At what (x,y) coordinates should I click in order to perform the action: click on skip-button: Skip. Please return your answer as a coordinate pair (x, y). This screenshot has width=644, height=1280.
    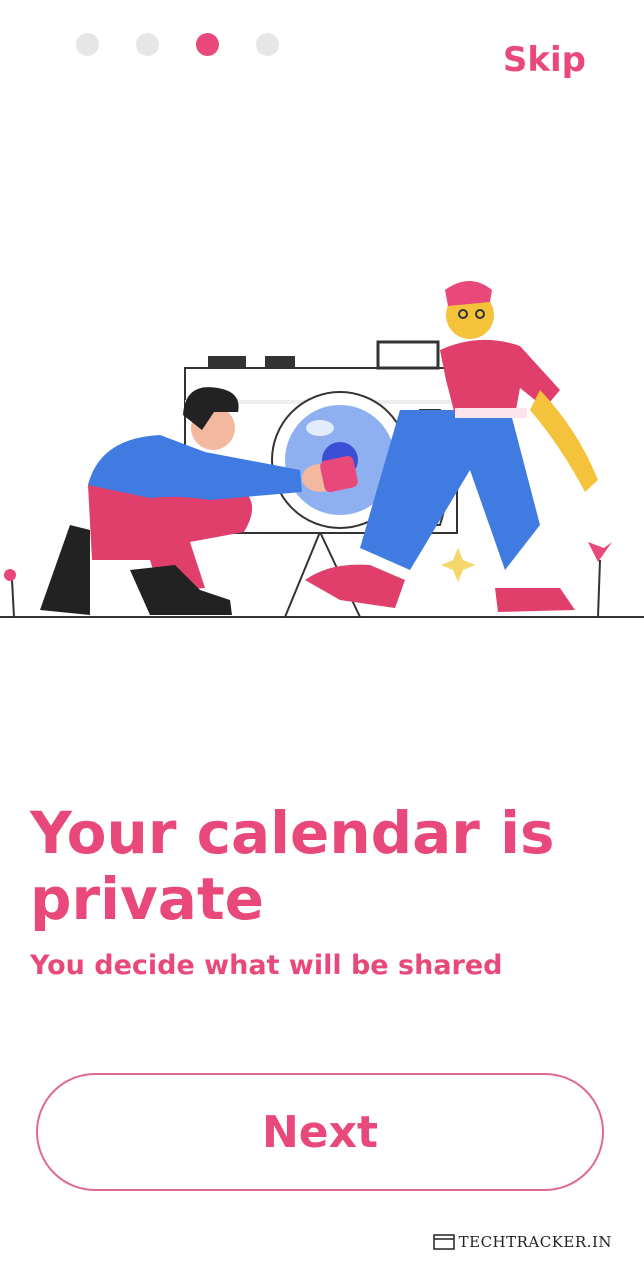
    Looking at the image, I should click on (544, 60).